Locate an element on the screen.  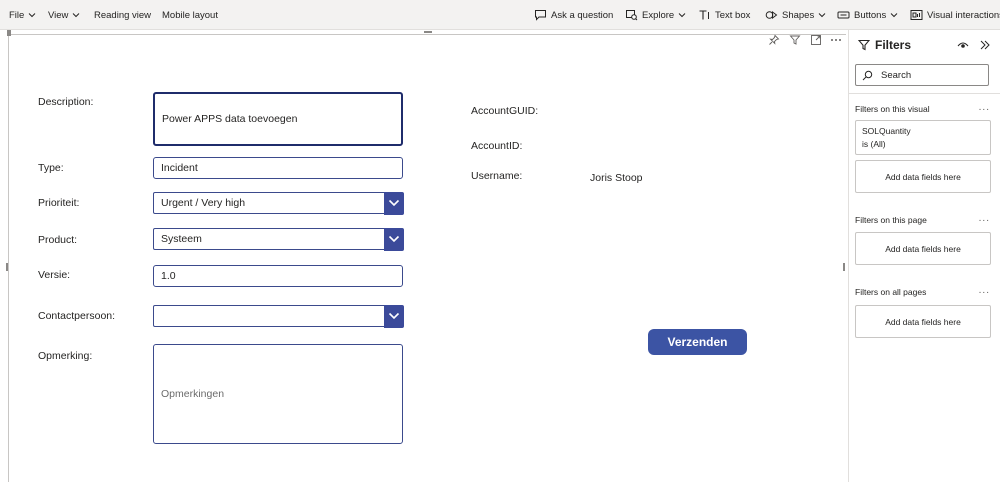
filters-search-input: Search is located at coordinates (922, 75).